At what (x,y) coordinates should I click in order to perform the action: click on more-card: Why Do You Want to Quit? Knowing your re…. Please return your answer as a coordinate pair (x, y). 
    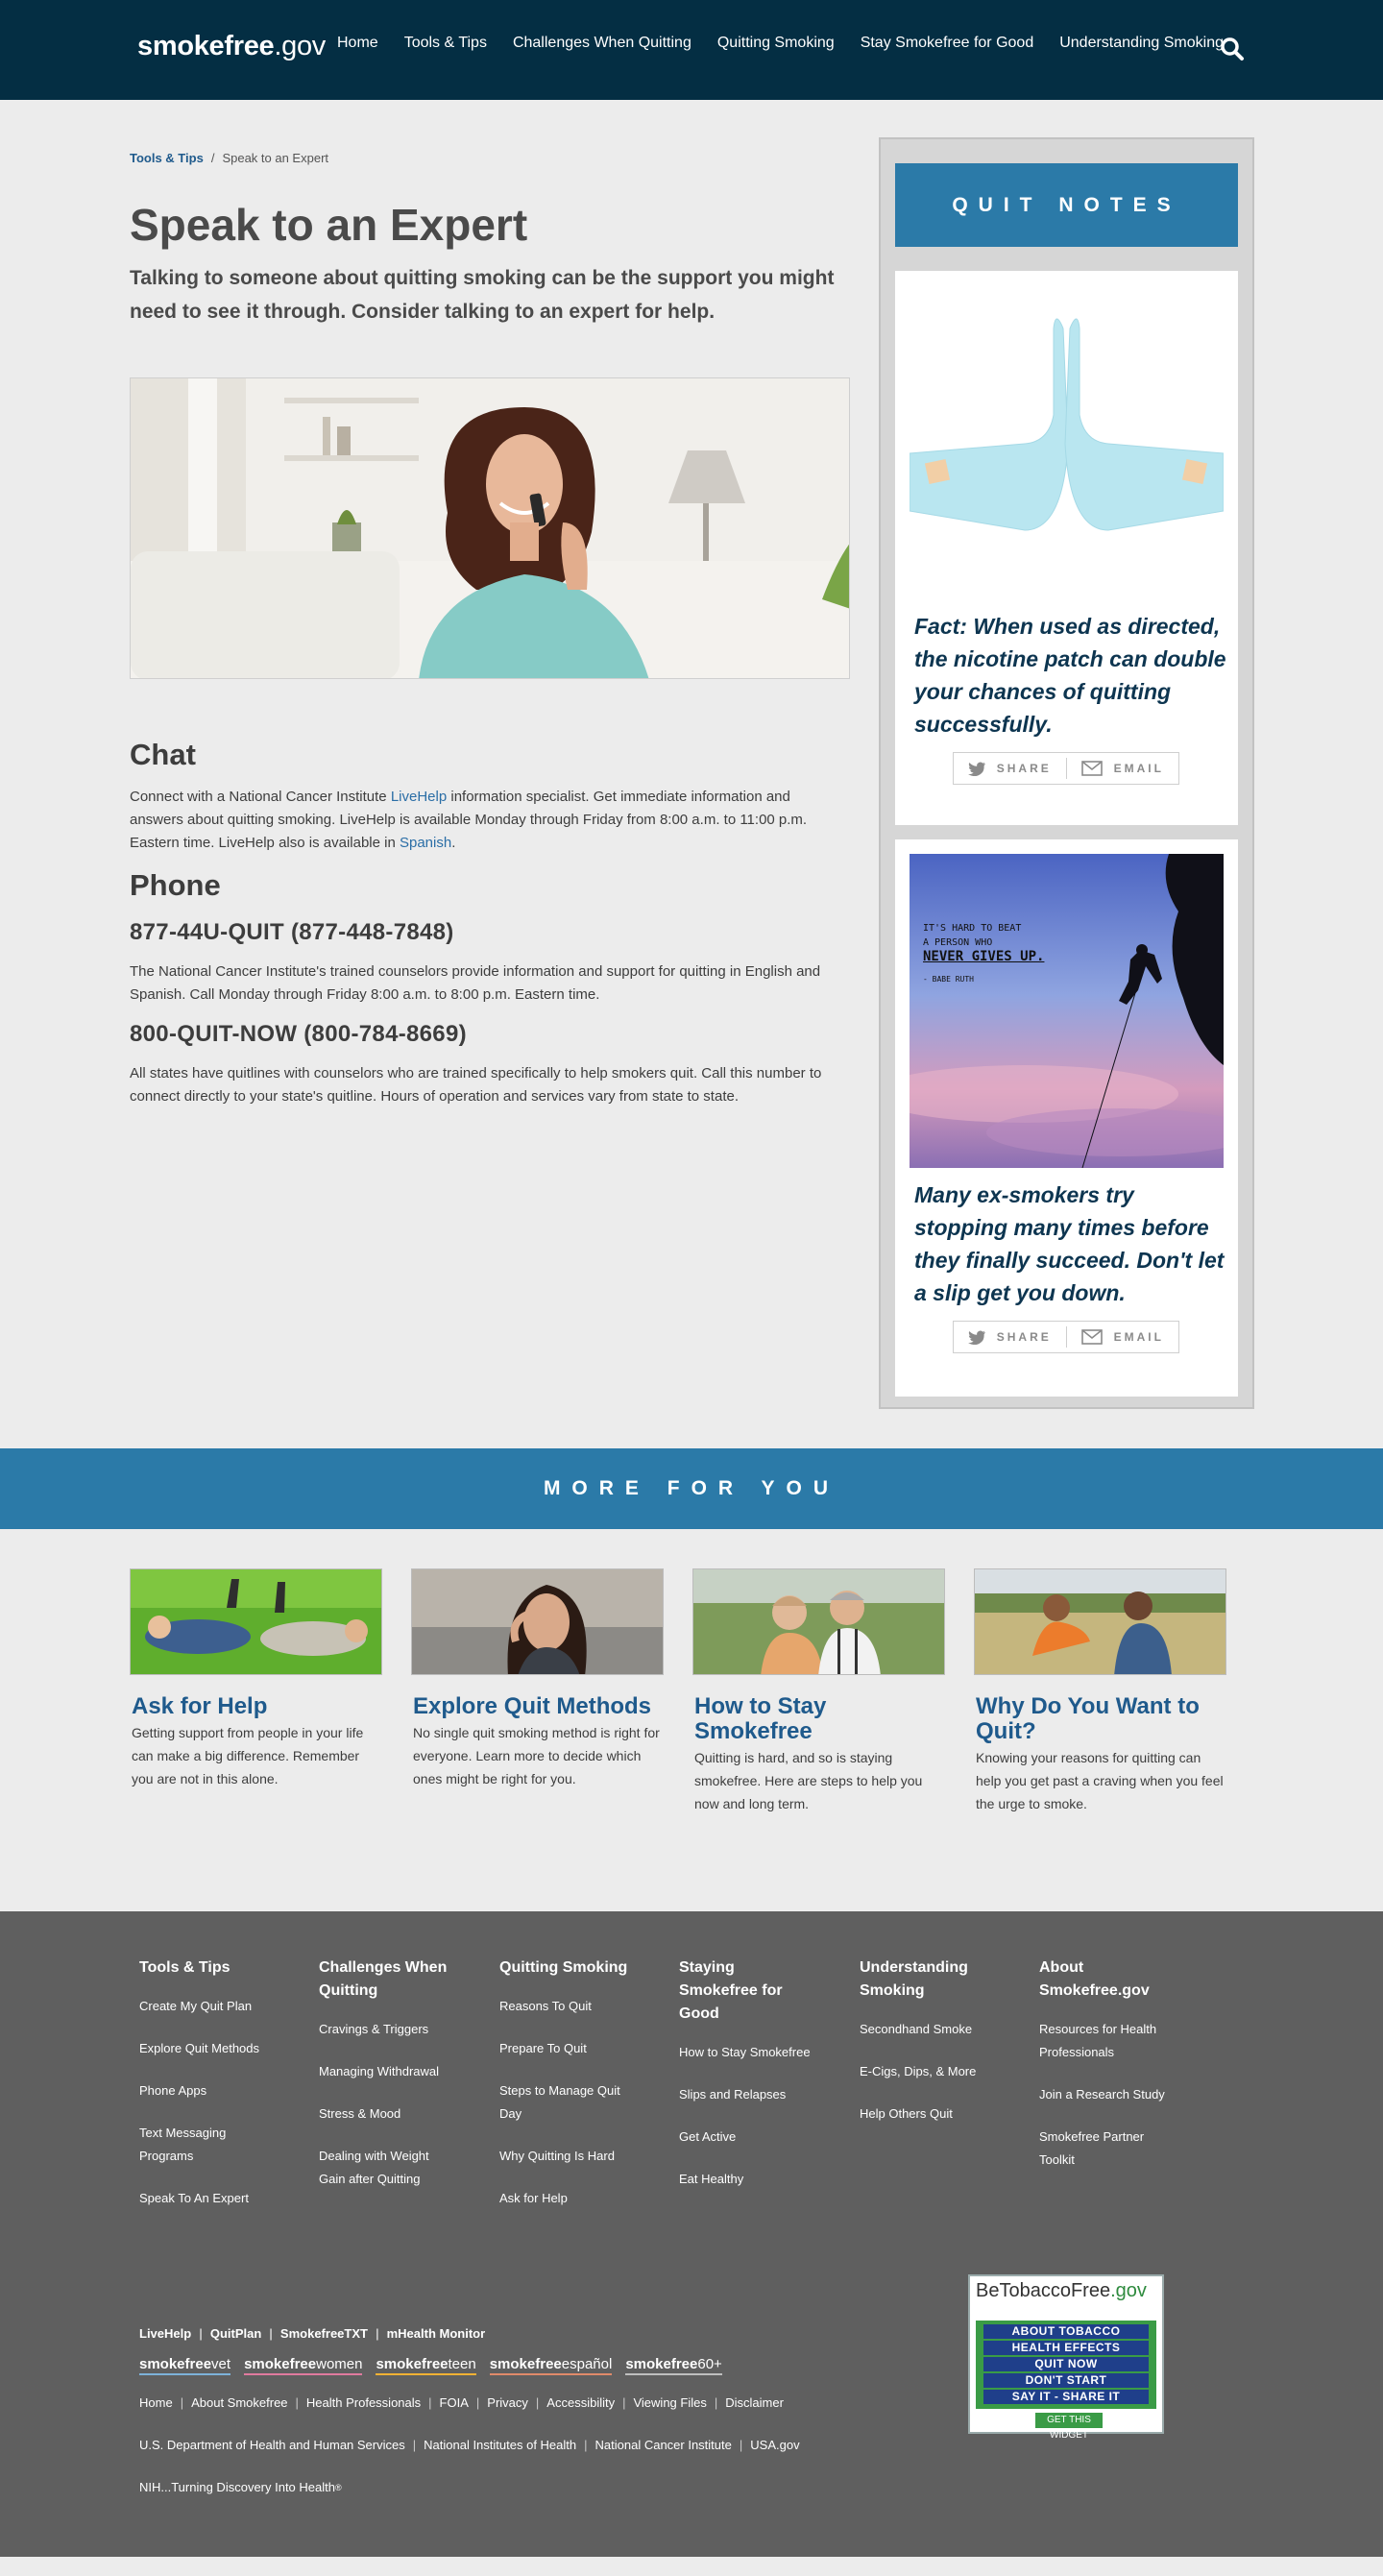
    Looking at the image, I should click on (1100, 1691).